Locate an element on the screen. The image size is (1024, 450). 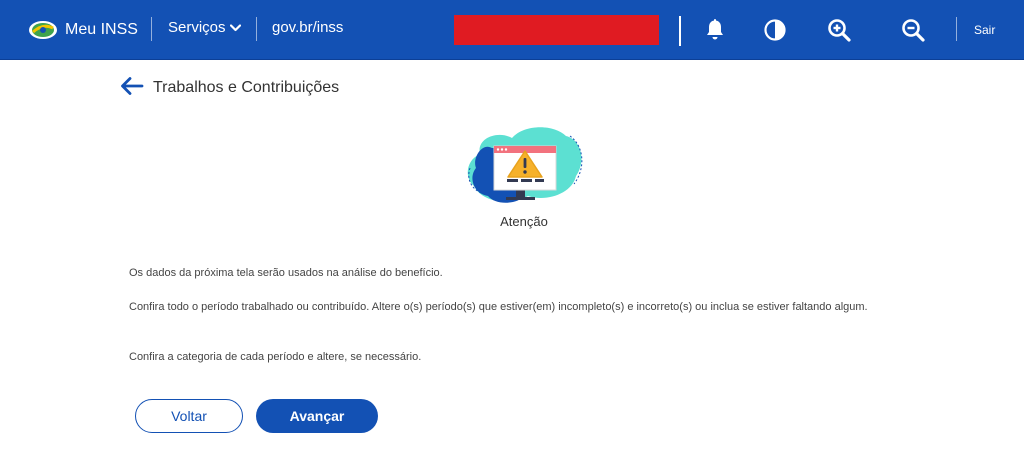
zoom-out-button is located at coordinates (913, 30).